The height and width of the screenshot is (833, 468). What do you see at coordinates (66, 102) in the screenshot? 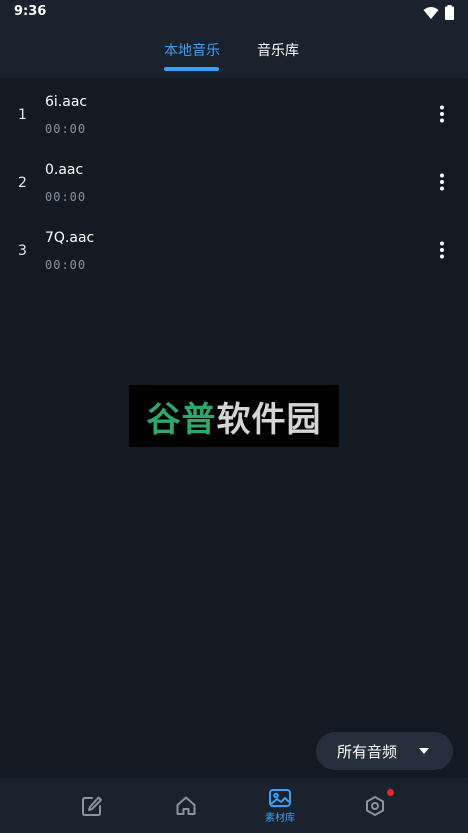
I see `track-name: 6i.aac` at bounding box center [66, 102].